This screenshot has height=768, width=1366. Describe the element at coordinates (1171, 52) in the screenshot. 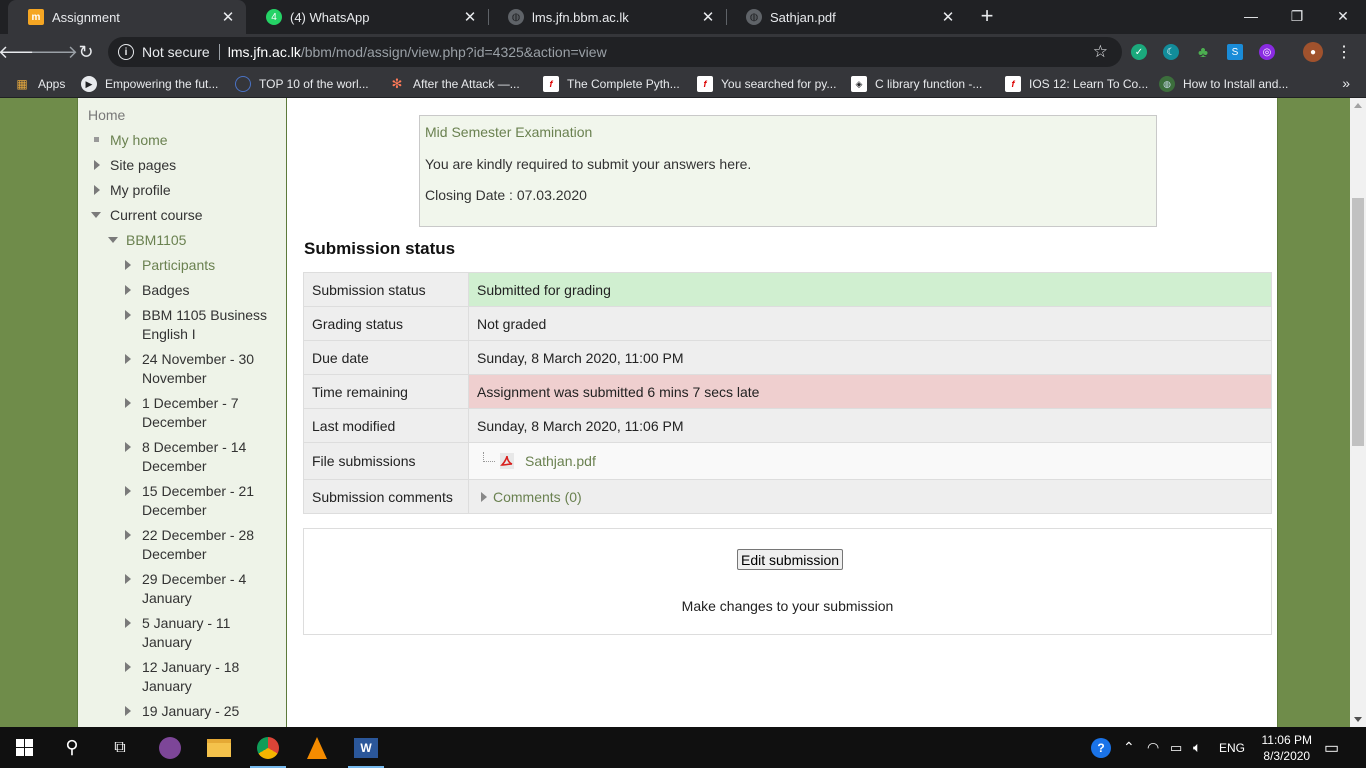

I see `moon-extension-icon: ☾` at that location.